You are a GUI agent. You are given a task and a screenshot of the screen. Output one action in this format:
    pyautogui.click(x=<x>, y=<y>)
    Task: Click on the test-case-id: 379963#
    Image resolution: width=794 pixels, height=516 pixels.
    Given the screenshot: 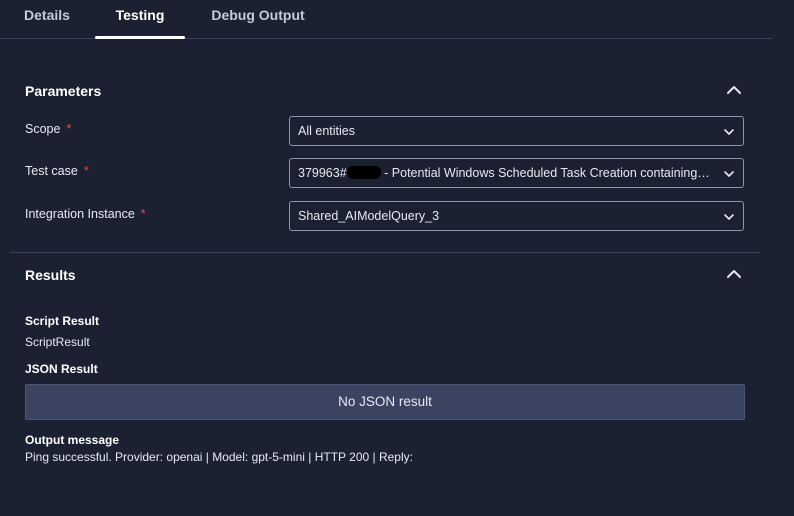 What is the action you would take?
    pyautogui.click(x=322, y=173)
    